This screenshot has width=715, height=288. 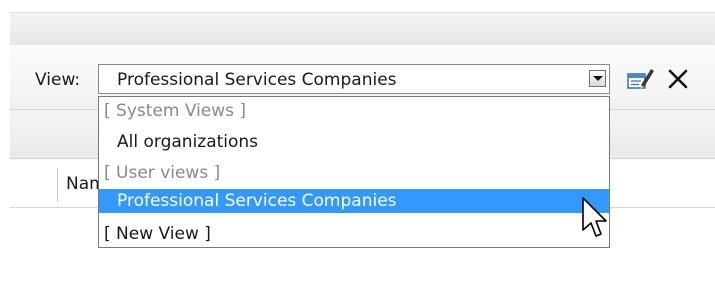 I want to click on option-all-organizations: All organizations, so click(x=354, y=142).